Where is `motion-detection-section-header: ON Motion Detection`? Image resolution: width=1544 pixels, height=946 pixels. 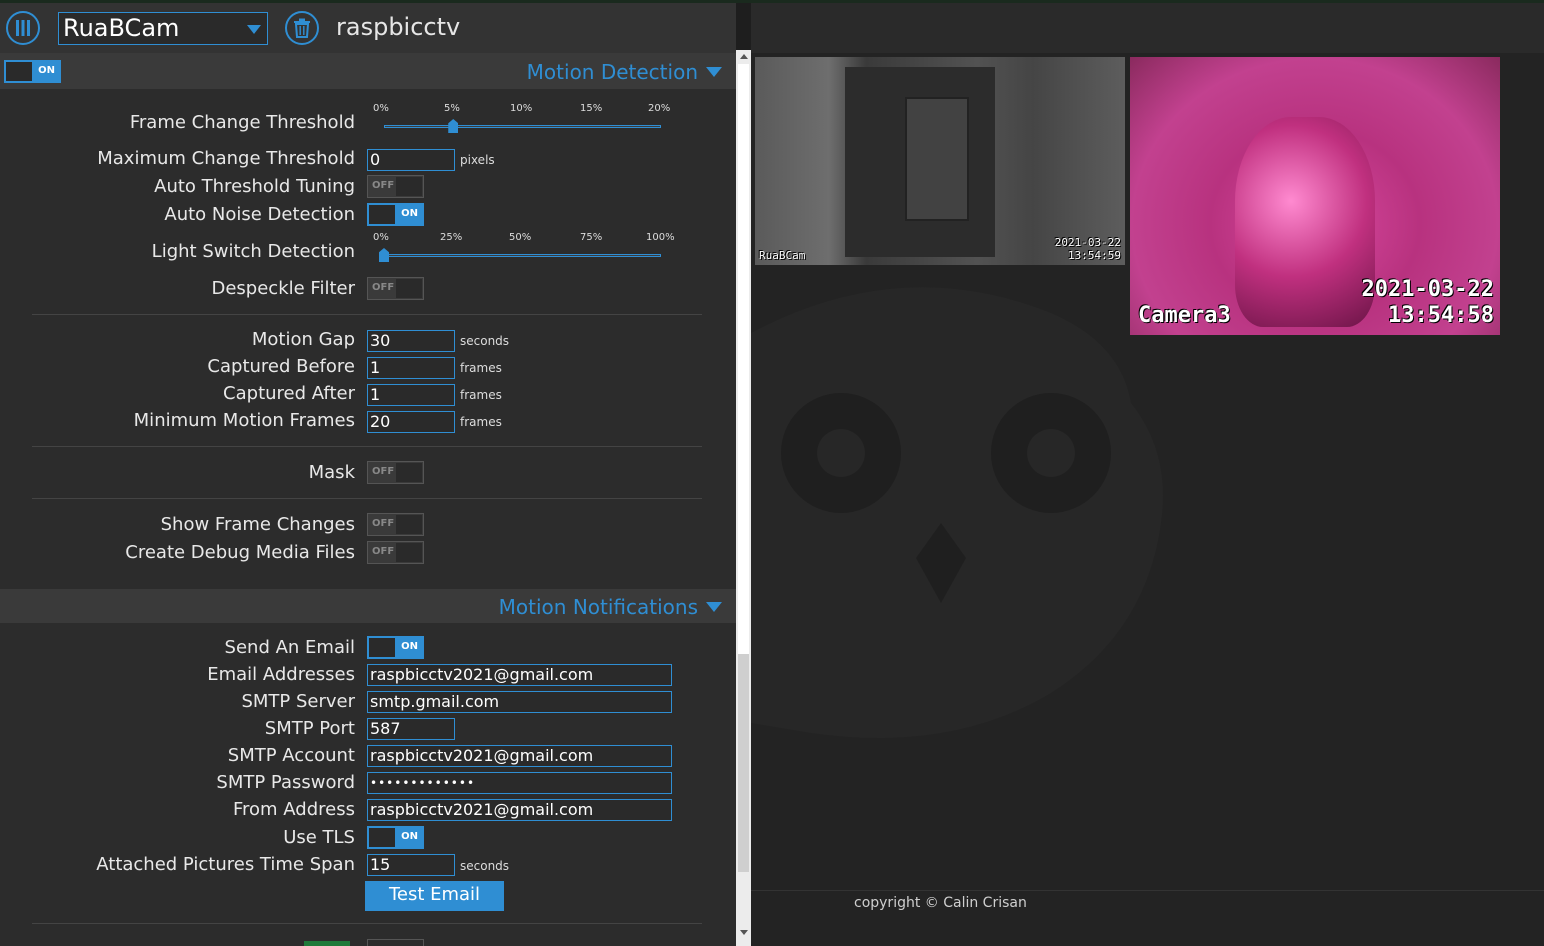
motion-detection-section-header: ON Motion Detection is located at coordinates (368, 71).